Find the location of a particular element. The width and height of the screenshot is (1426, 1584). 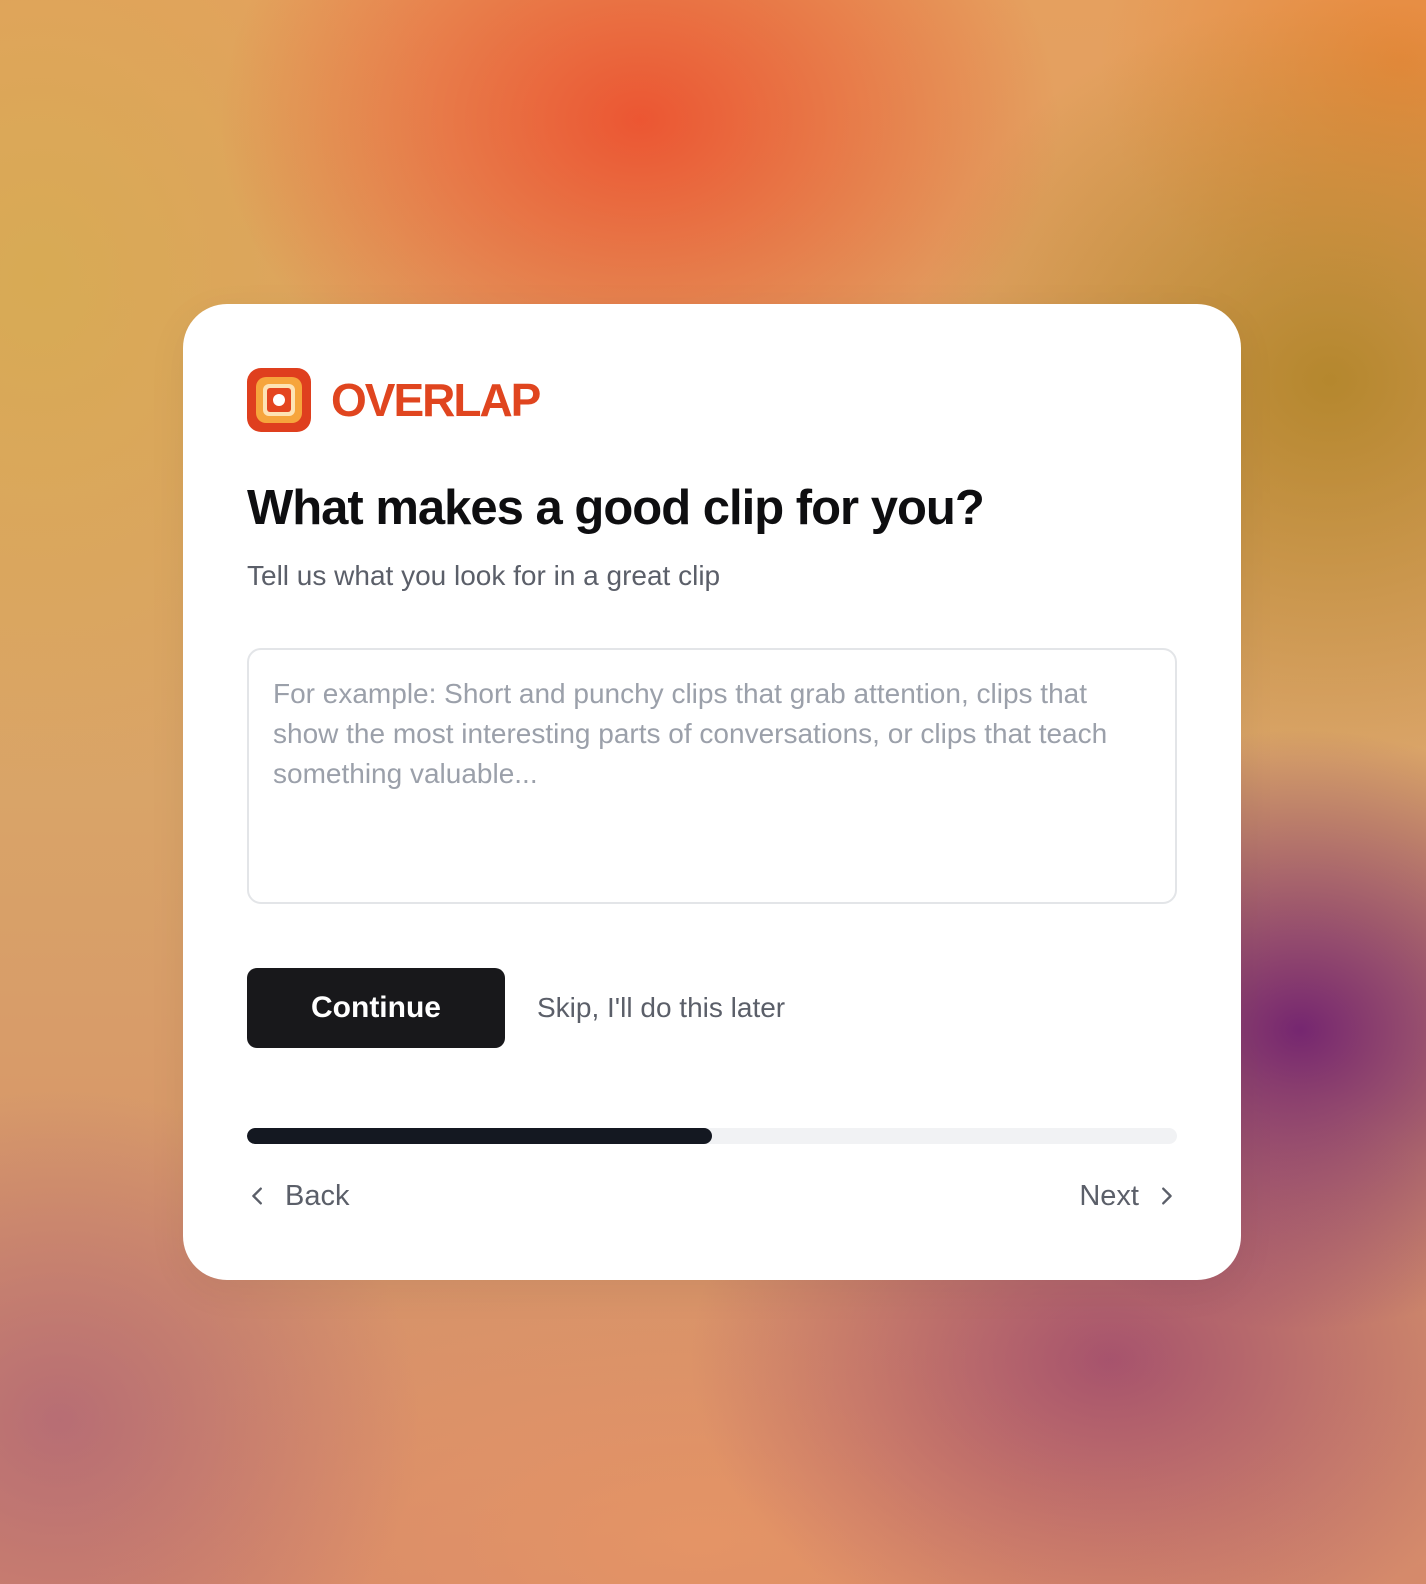

answer-field-container is located at coordinates (712, 776).